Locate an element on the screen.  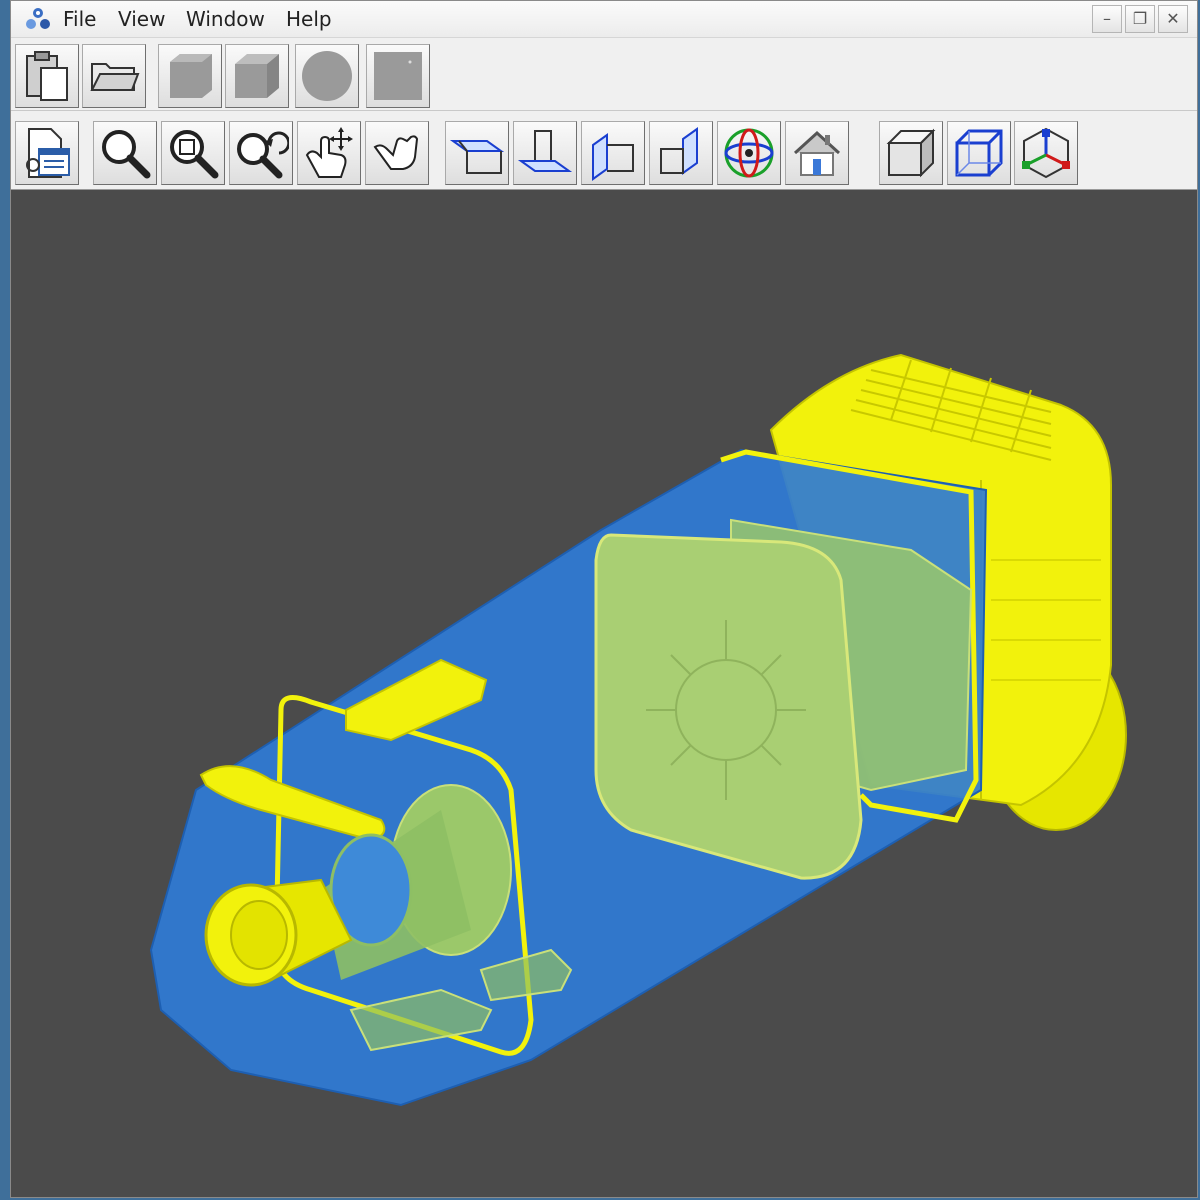
view-top-icon is located at coordinates (477, 157).